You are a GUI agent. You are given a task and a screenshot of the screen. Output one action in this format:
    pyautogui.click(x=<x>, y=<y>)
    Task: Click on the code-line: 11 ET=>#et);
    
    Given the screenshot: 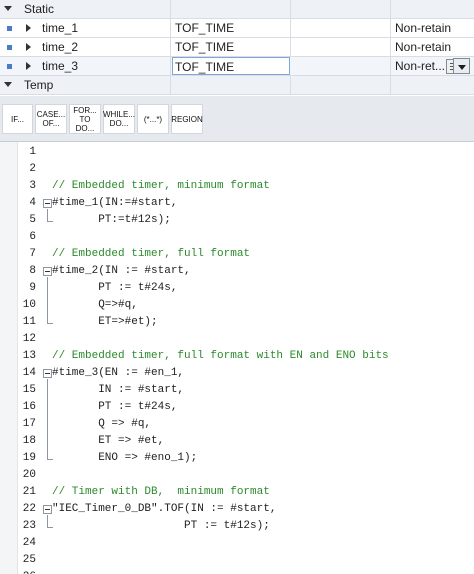 What is the action you would take?
    pyautogui.click(x=246, y=322)
    